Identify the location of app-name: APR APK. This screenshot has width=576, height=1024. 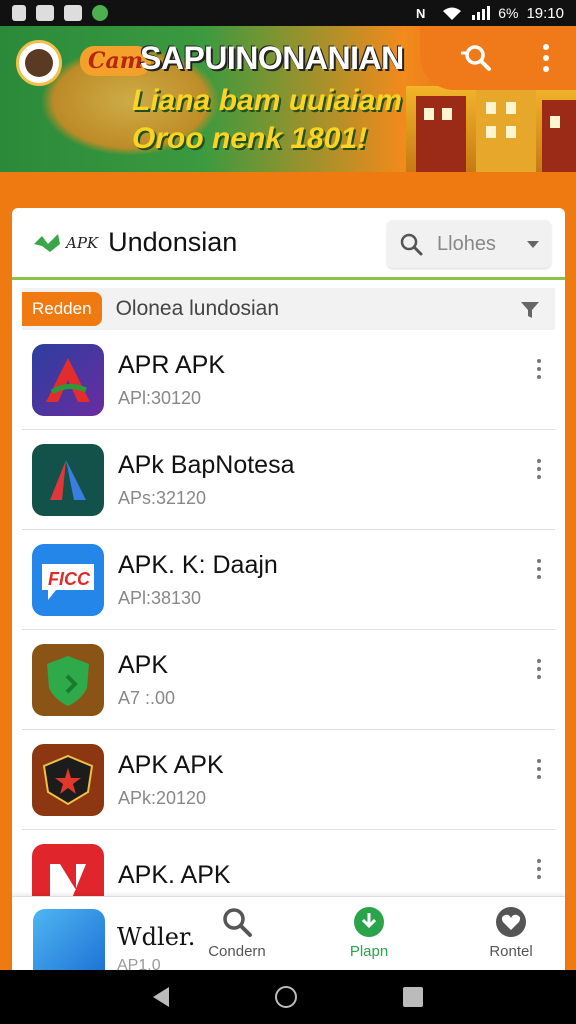
(171, 364).